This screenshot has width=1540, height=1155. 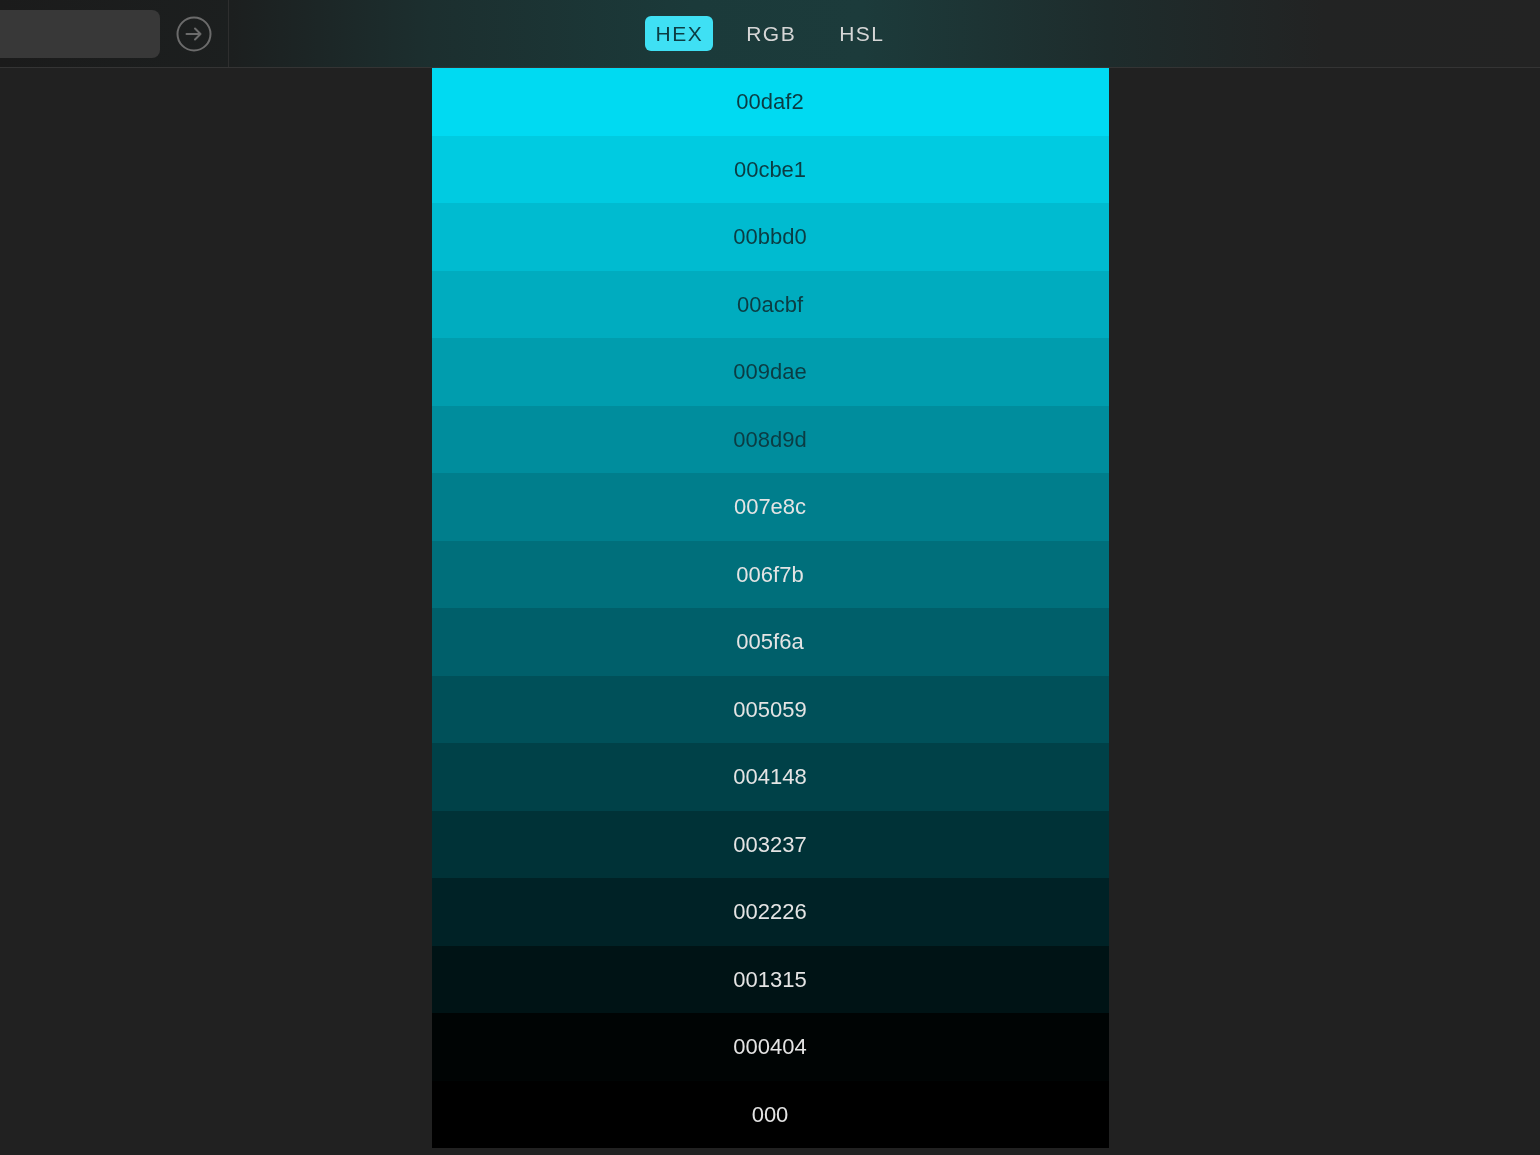 I want to click on arrow-right-circle-icon, so click(x=194, y=33).